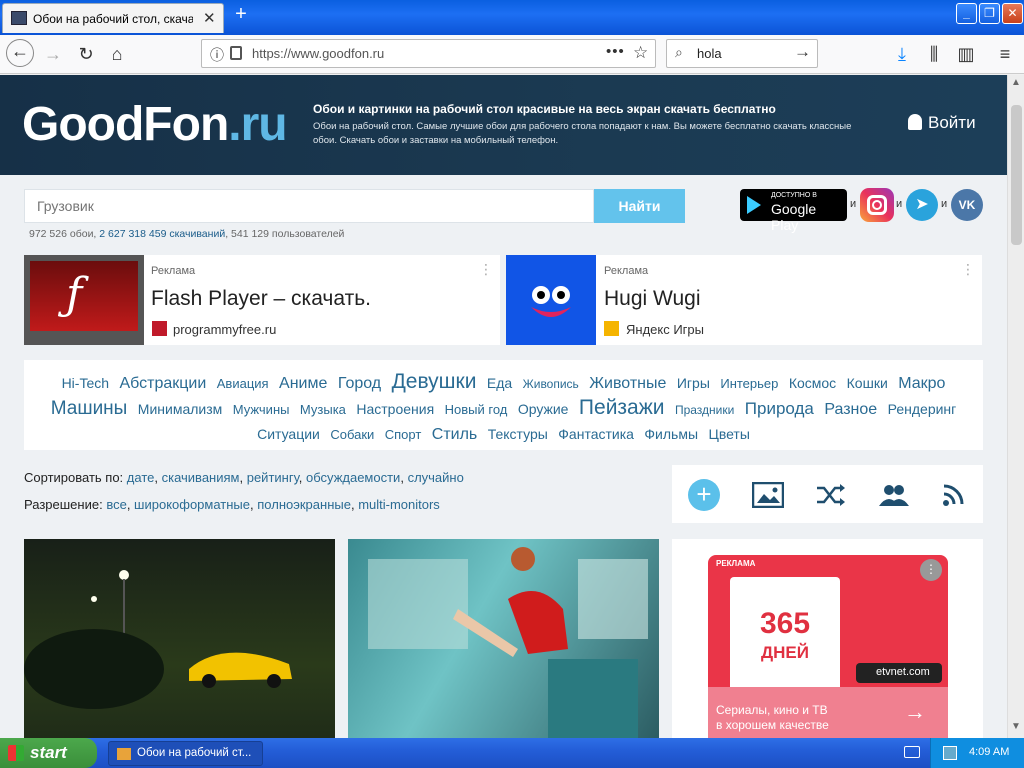 Image resolution: width=1024 pixels, height=768 pixels. Describe the element at coordinates (812, 383) in the screenshot. I see `category-tag: Космос` at that location.